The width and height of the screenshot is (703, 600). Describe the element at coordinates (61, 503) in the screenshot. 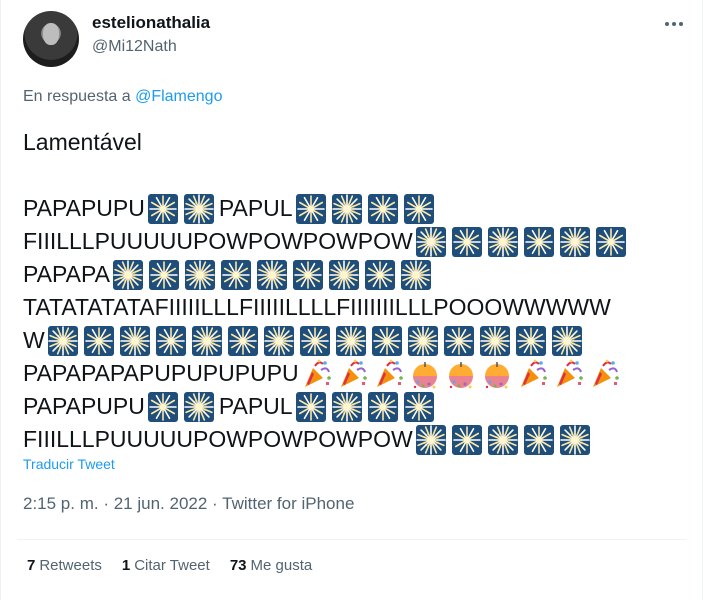

I see `tweet-time: 2:15 p. m.` at that location.